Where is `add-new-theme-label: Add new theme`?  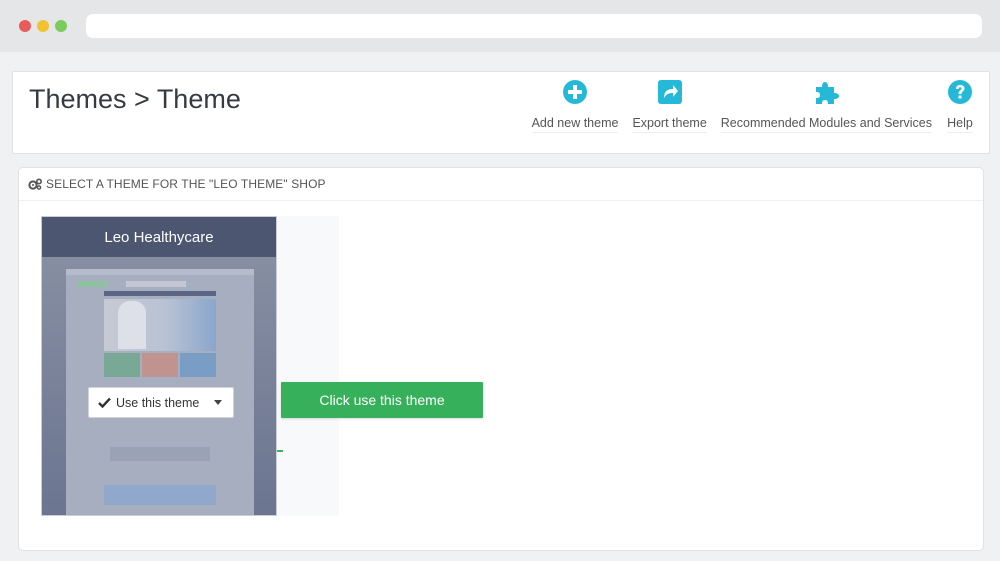
add-new-theme-label: Add new theme is located at coordinates (575, 124).